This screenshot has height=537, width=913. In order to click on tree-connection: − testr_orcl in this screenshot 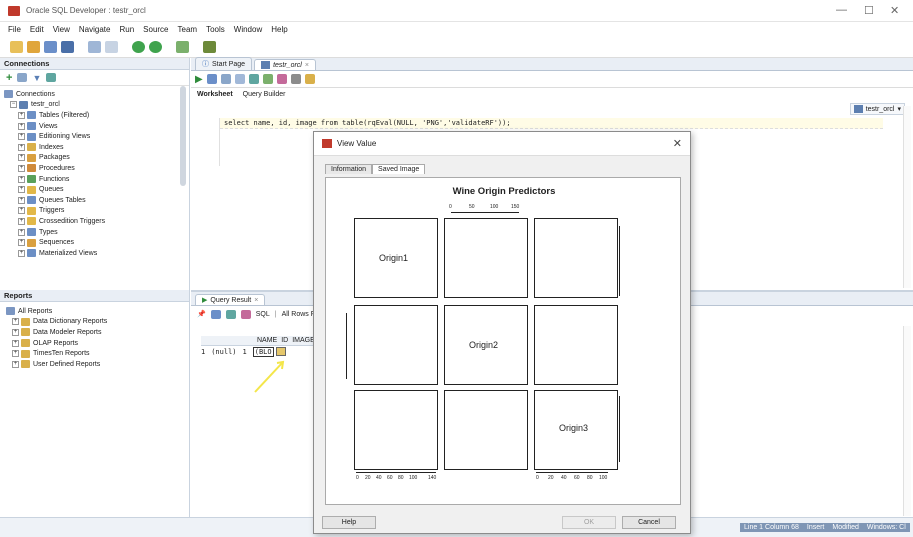, I will do `click(96, 105)`.